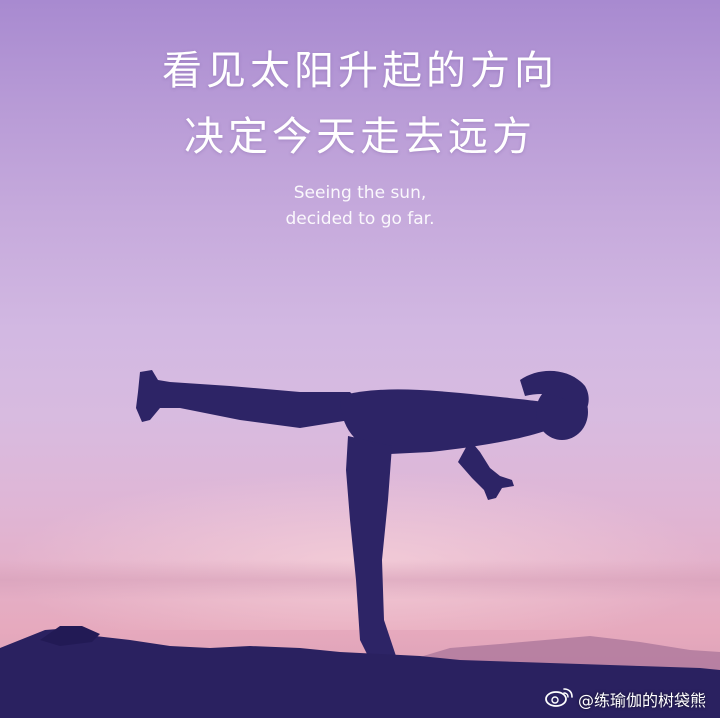 The height and width of the screenshot is (718, 720). What do you see at coordinates (641, 700) in the screenshot?
I see `watermark-handle: @练瑜伽的树袋熊` at bounding box center [641, 700].